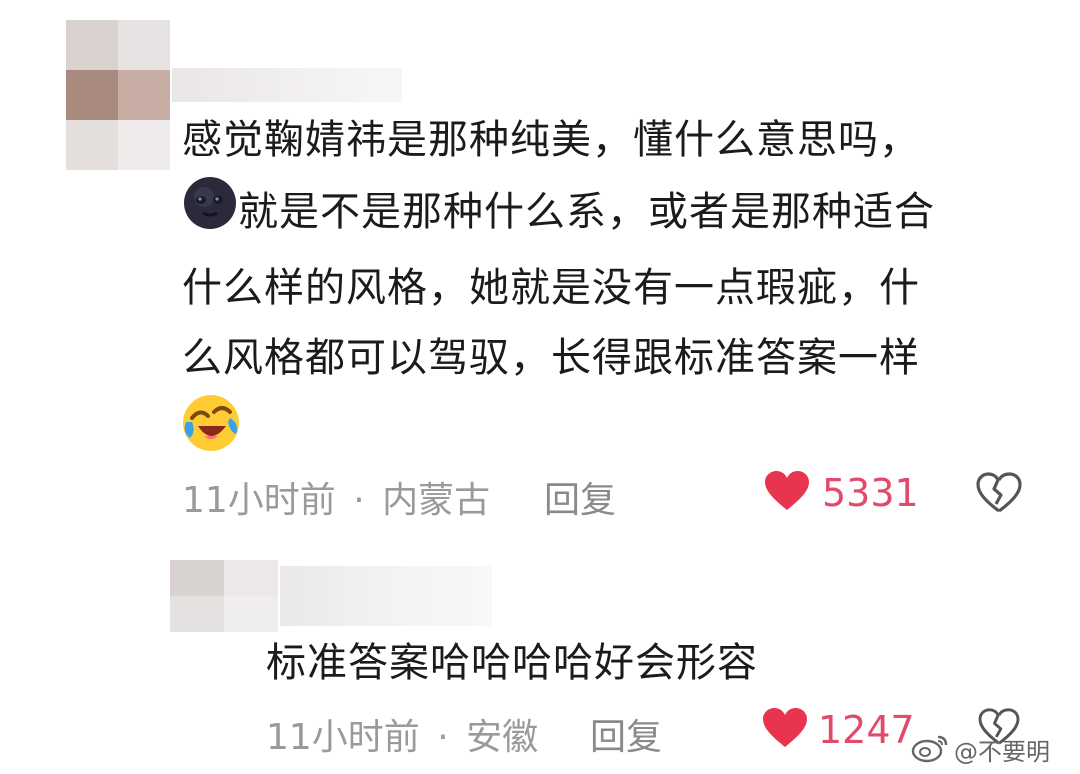  I want to click on comment-1-line-2: 就是不是那种什么系，或者是那种适合, so click(586, 212).